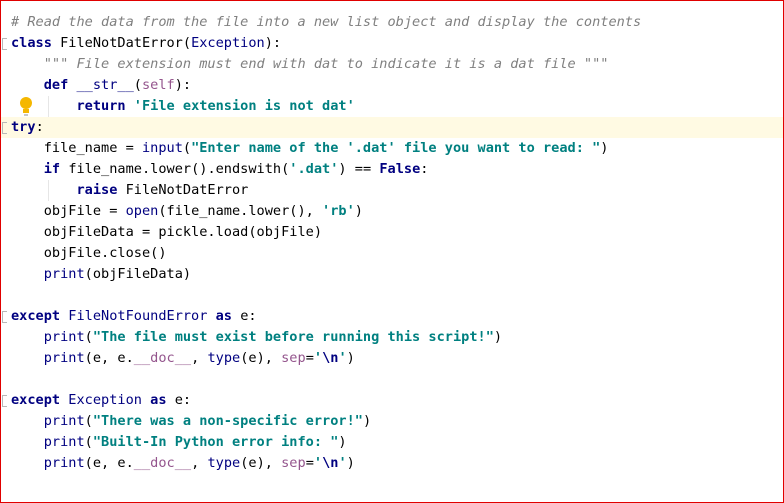 The image size is (784, 503). What do you see at coordinates (56, 169) in the screenshot?
I see `code-token: if` at bounding box center [56, 169].